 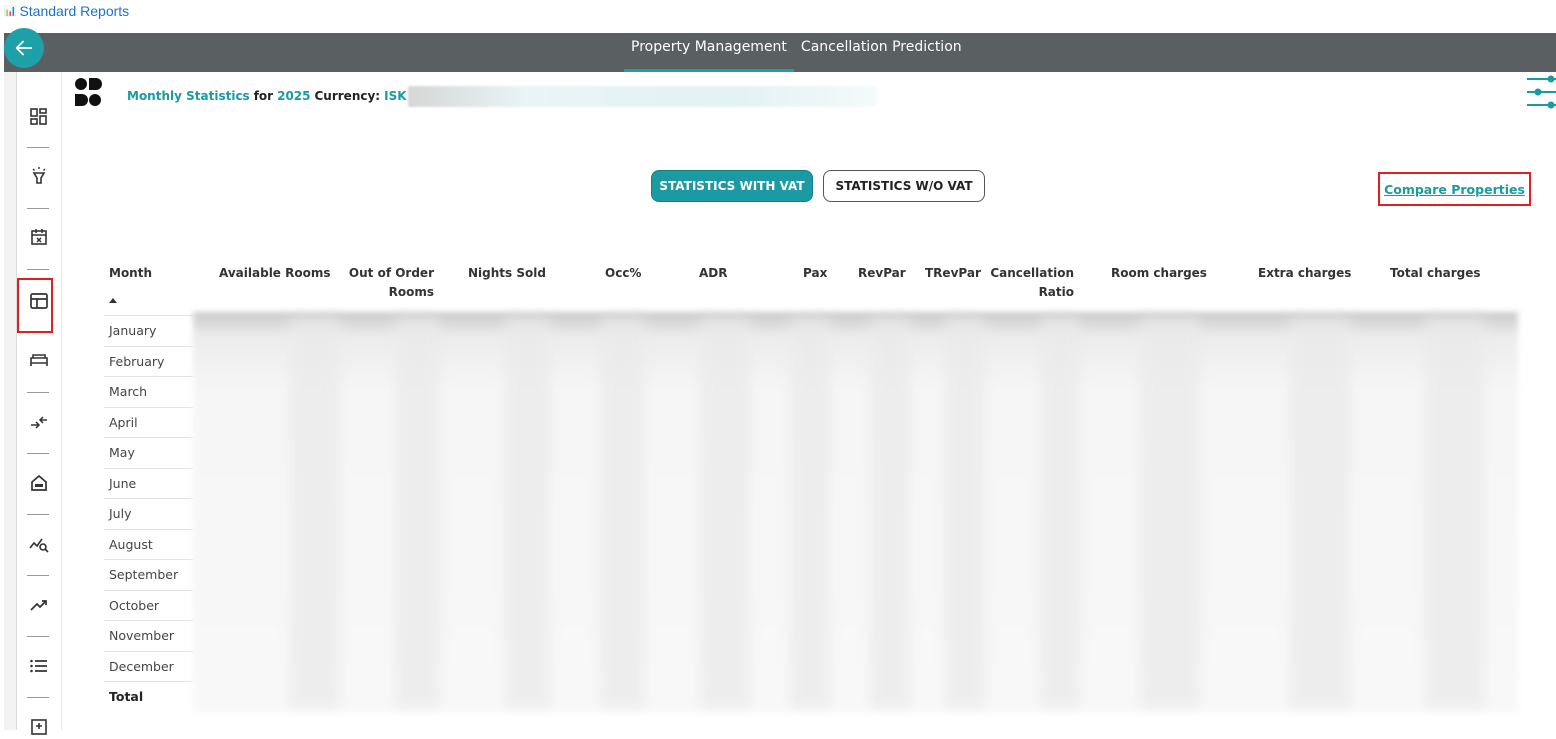 I want to click on col-month: Month, so click(x=130, y=273).